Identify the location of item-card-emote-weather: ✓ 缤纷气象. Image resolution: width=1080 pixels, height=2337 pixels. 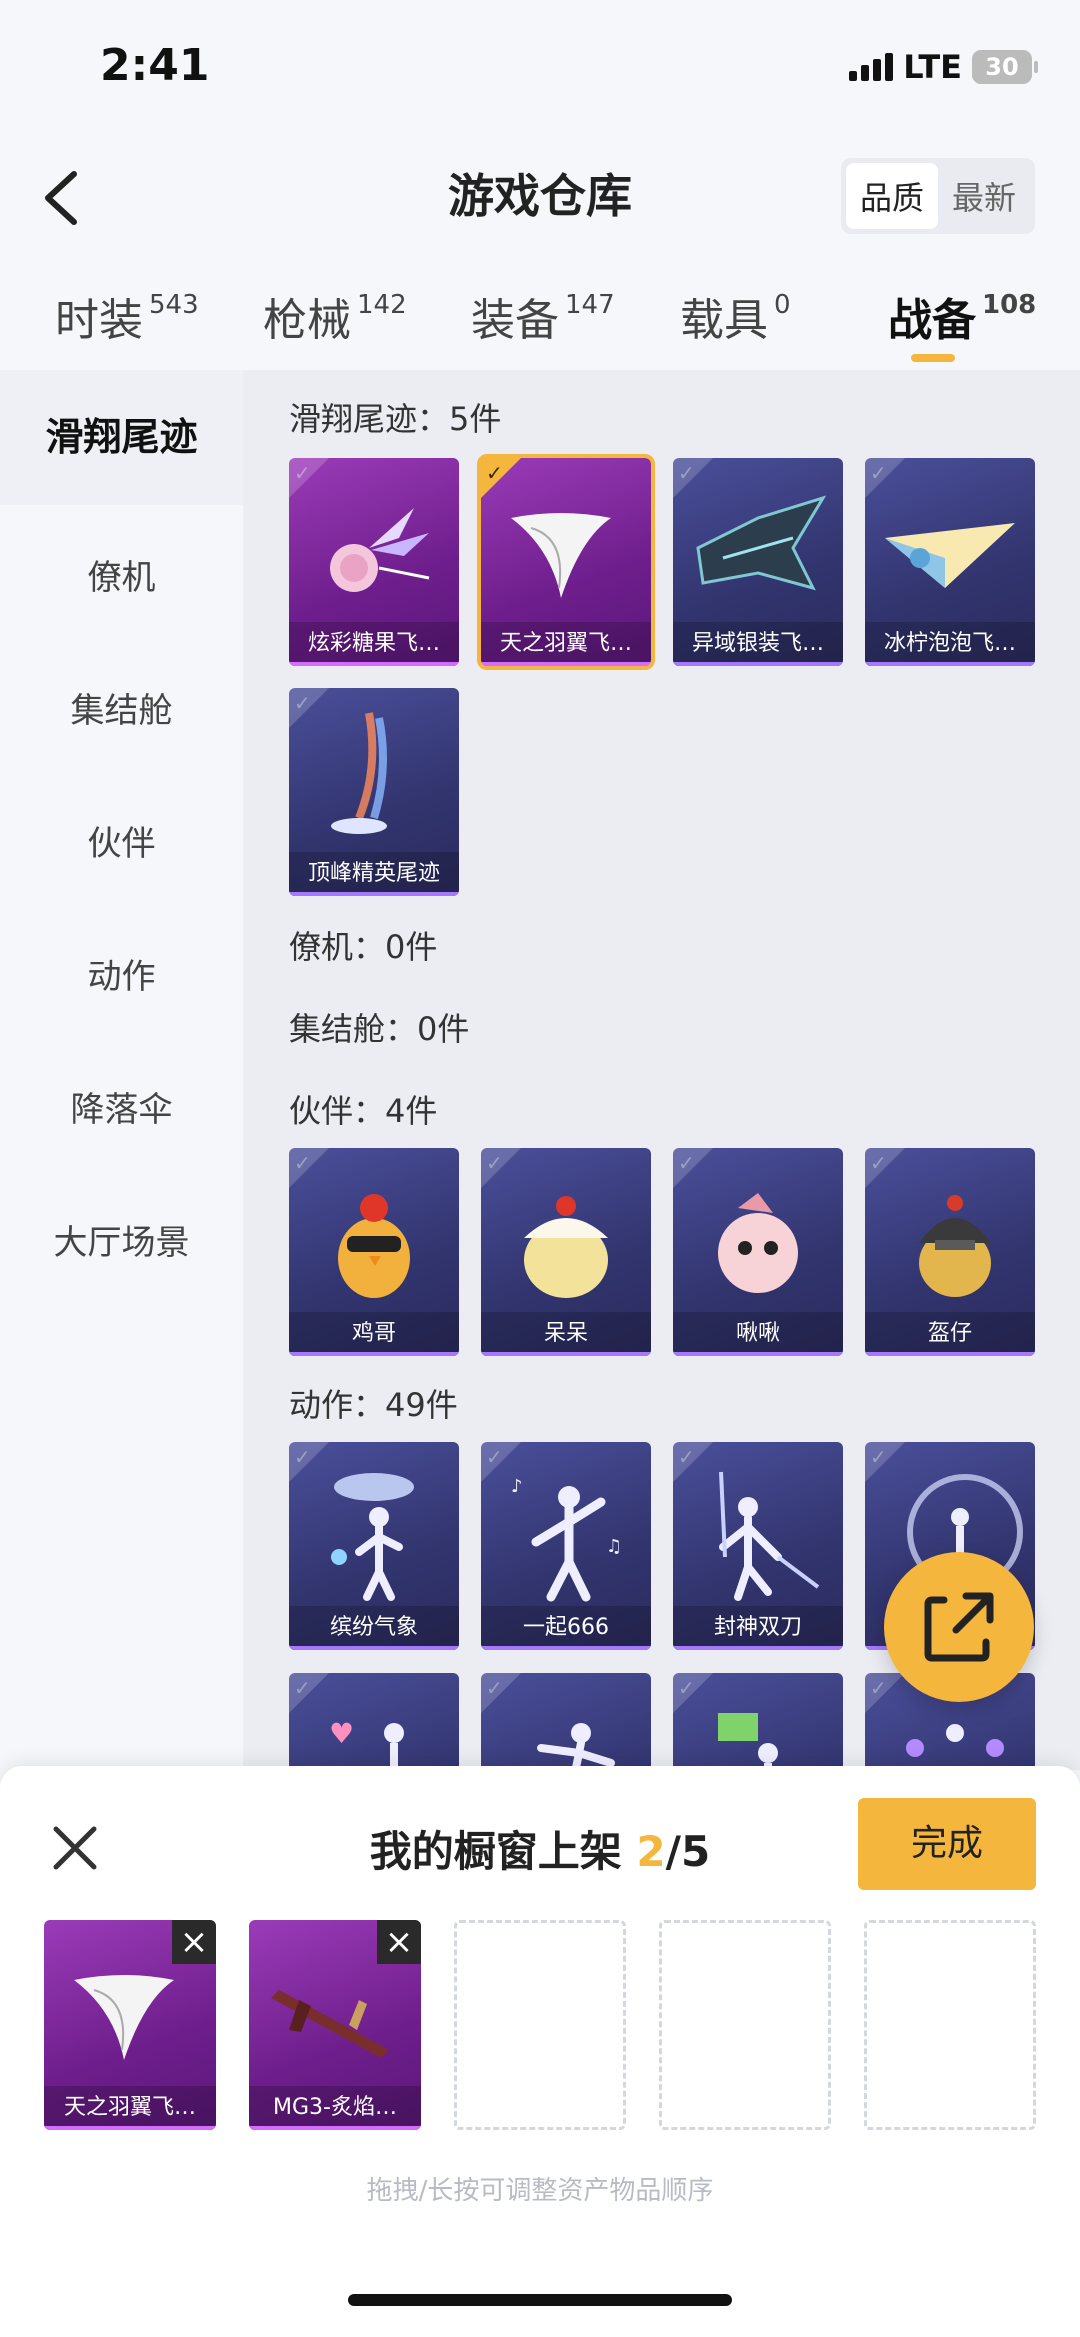
(374, 1546).